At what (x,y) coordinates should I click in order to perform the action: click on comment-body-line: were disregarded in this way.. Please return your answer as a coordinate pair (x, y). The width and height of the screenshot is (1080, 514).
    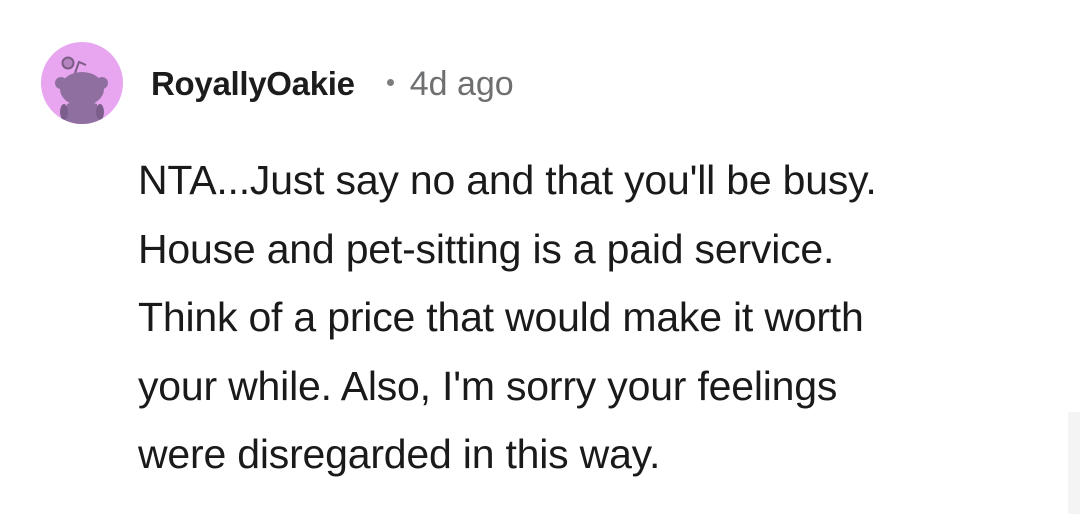
    Looking at the image, I should click on (399, 454).